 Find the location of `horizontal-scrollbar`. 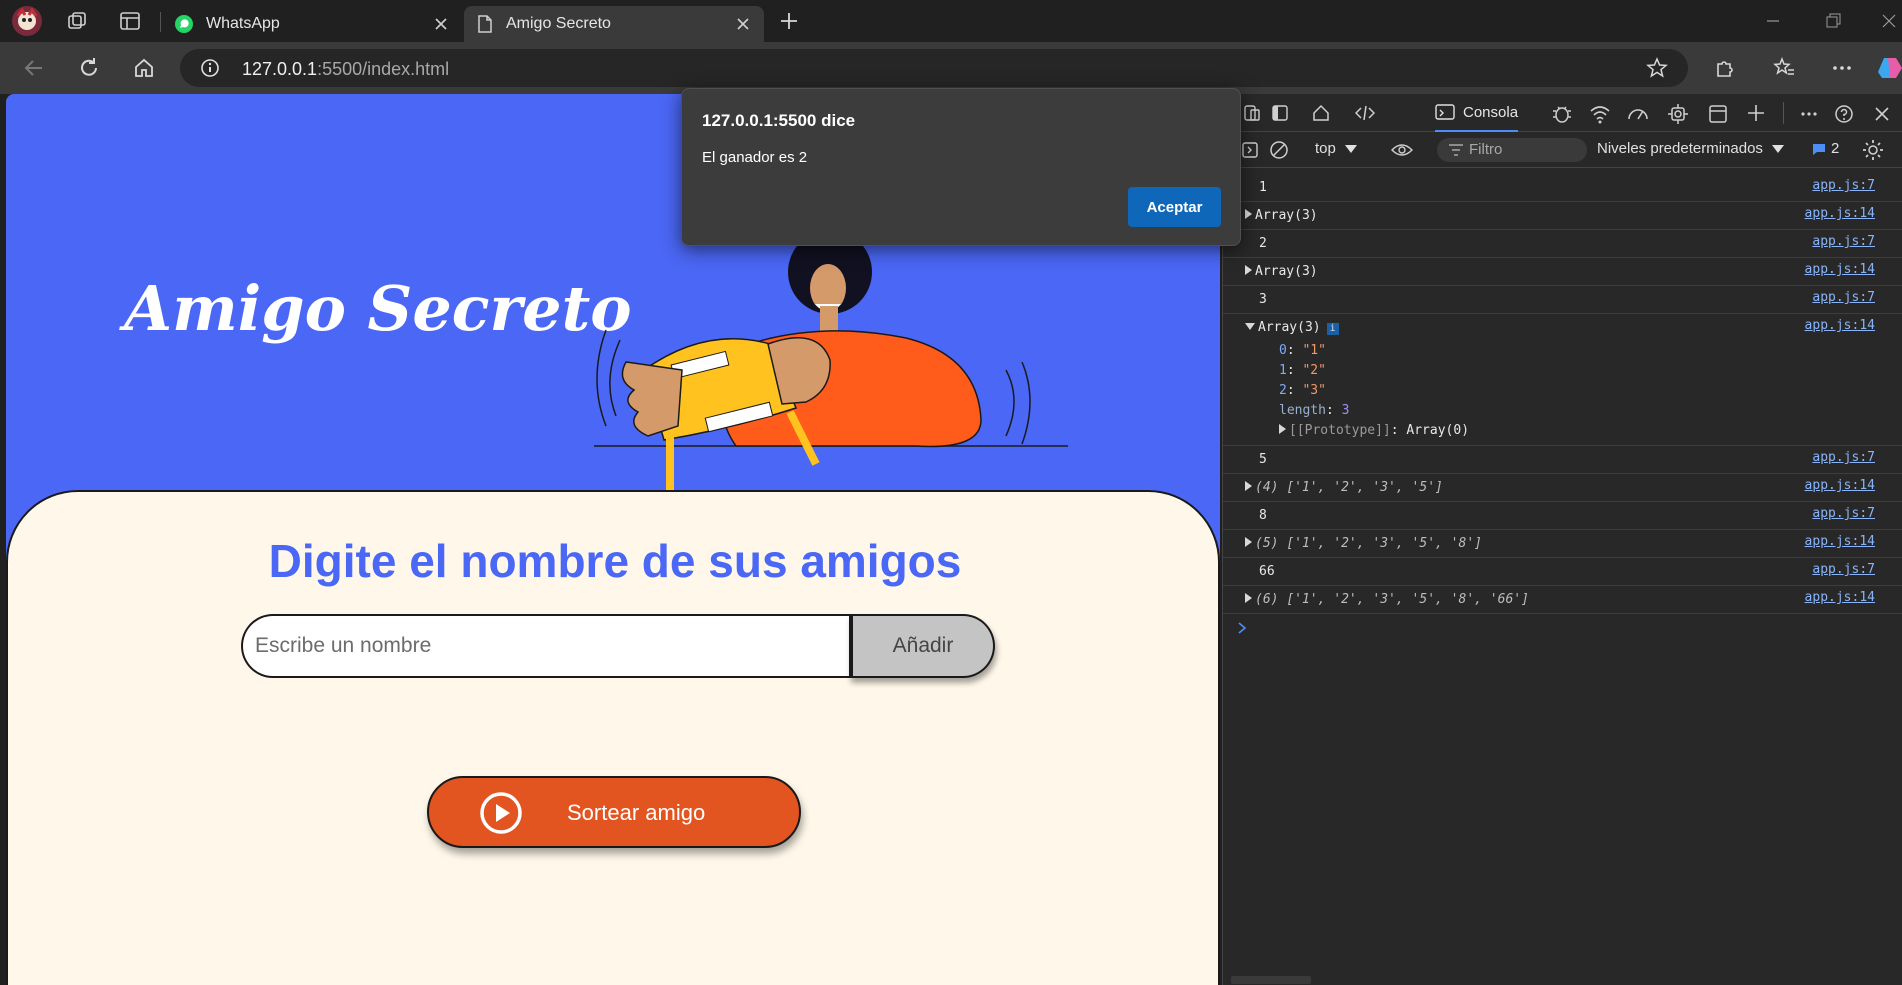

horizontal-scrollbar is located at coordinates (1271, 980).